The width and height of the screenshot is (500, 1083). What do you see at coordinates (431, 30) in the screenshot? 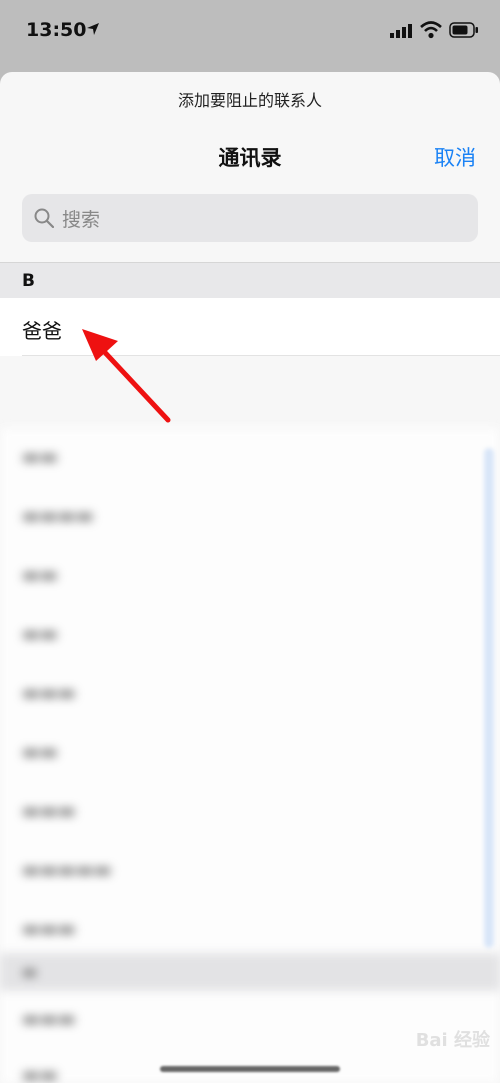
I see `wifi-icon` at bounding box center [431, 30].